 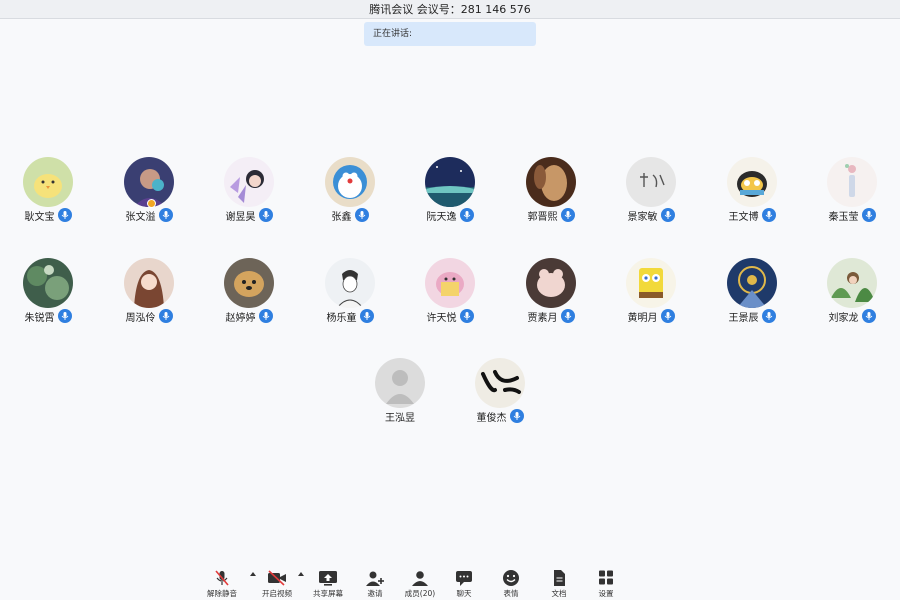 What do you see at coordinates (642, 217) in the screenshot?
I see `participant-name: 景家敏` at bounding box center [642, 217].